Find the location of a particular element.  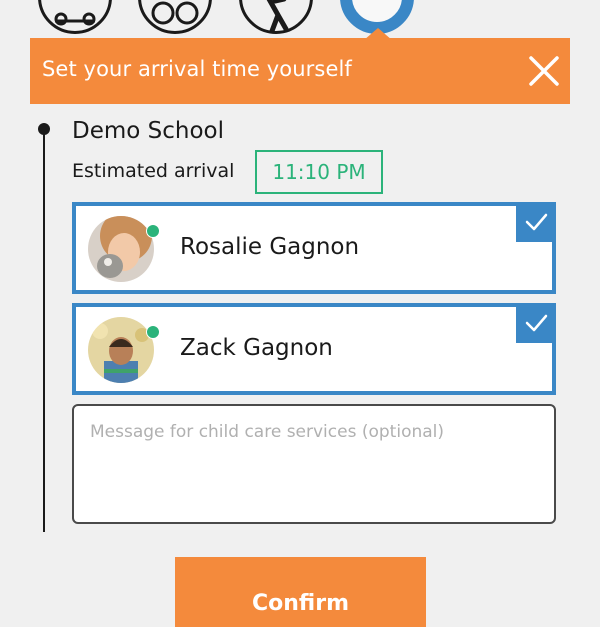

bicycle-mode-button is located at coordinates (175, 17).